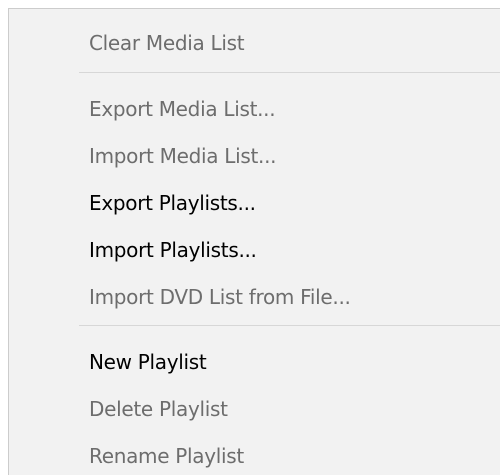 This screenshot has width=500, height=476. What do you see at coordinates (158, 409) in the screenshot?
I see `menu-item-delete-playlist: Delete Playlist` at bounding box center [158, 409].